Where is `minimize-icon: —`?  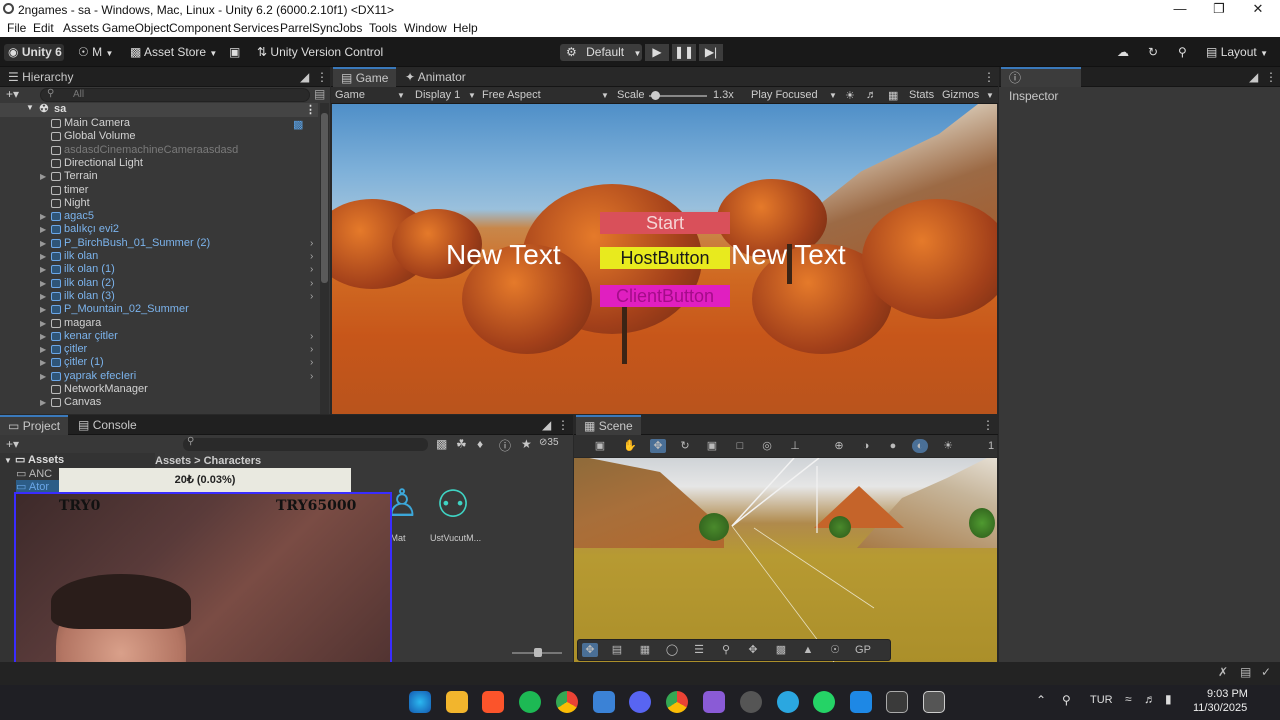 minimize-icon: — is located at coordinates (1180, 8).